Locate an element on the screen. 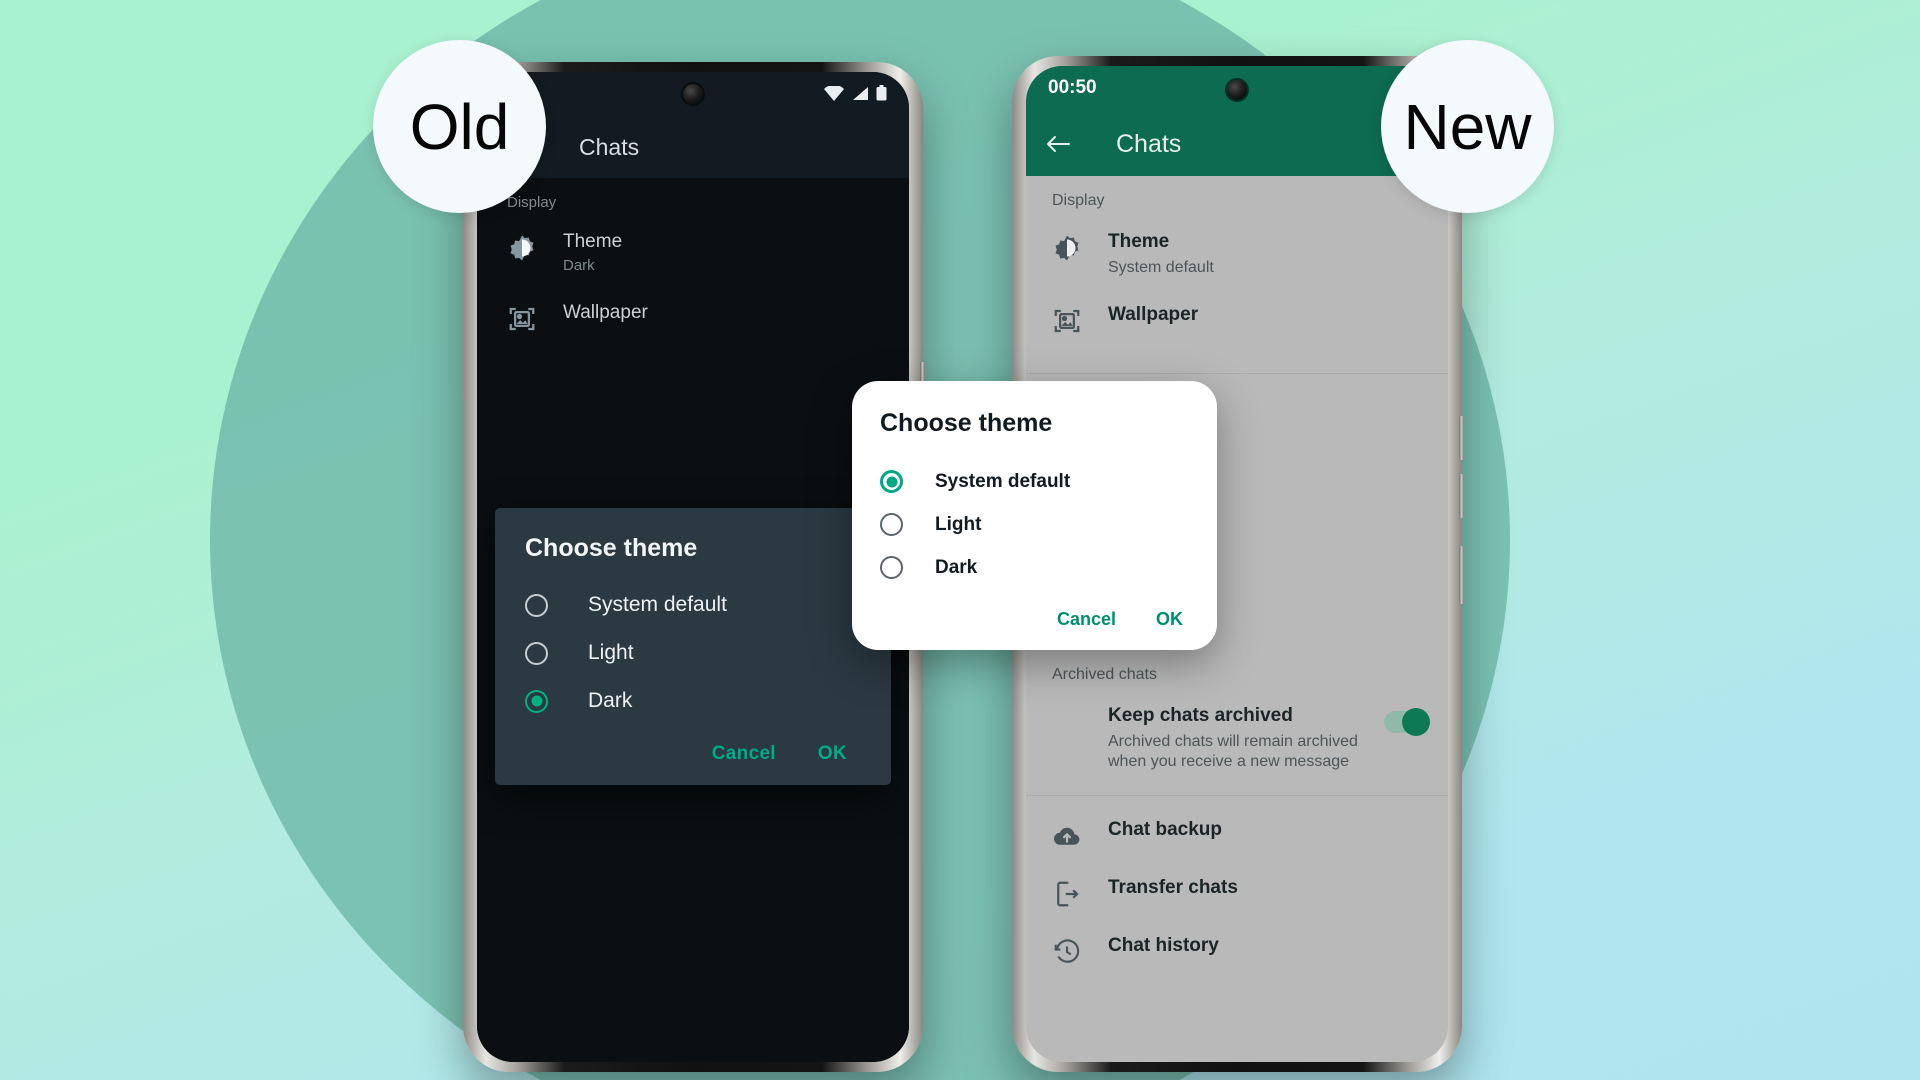 Image resolution: width=1920 pixels, height=1080 pixels. old-camera-punch-hole is located at coordinates (693, 94).